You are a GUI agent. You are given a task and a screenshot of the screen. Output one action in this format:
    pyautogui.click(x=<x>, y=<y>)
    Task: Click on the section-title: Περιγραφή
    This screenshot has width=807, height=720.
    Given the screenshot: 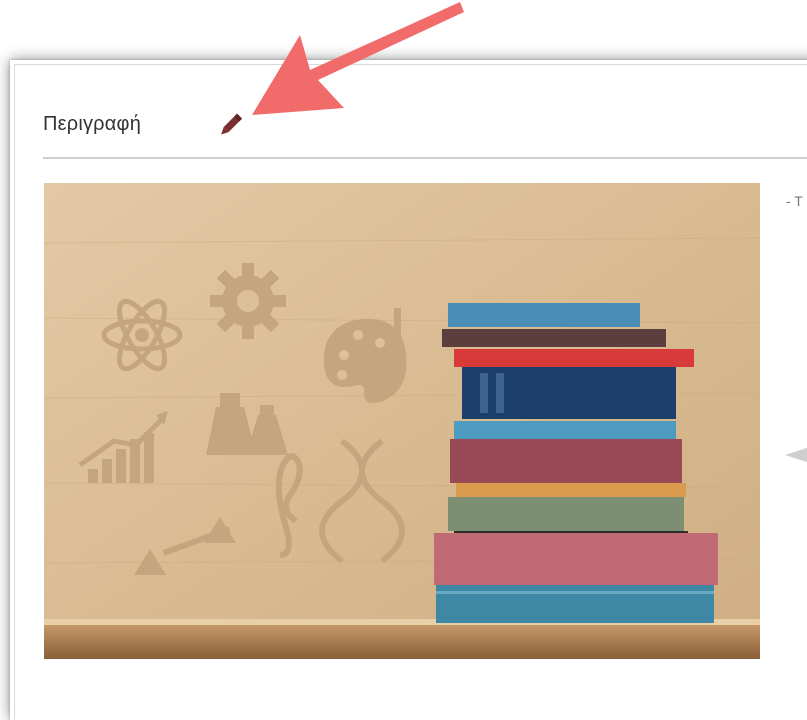 What is the action you would take?
    pyautogui.click(x=92, y=124)
    